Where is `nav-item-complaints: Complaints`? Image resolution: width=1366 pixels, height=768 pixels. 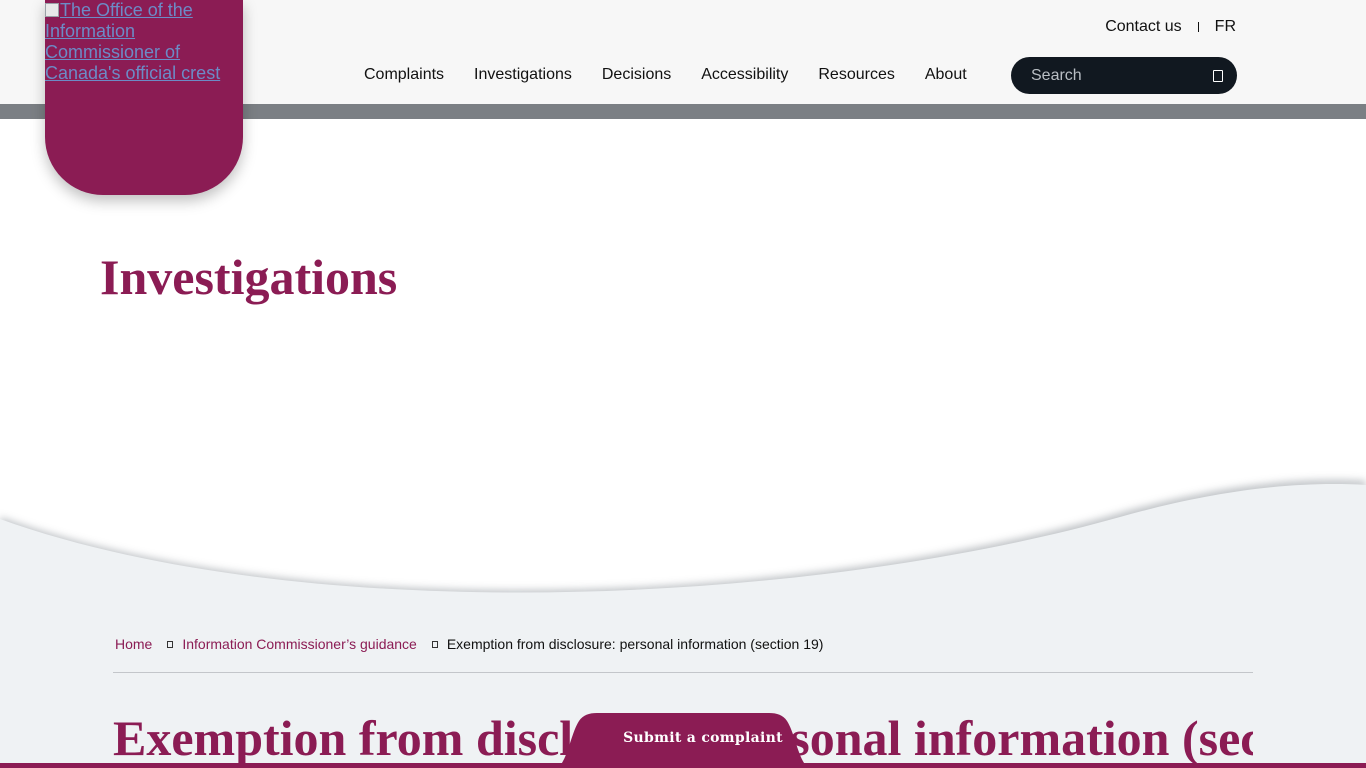
nav-item-complaints: Complaints is located at coordinates (404, 75).